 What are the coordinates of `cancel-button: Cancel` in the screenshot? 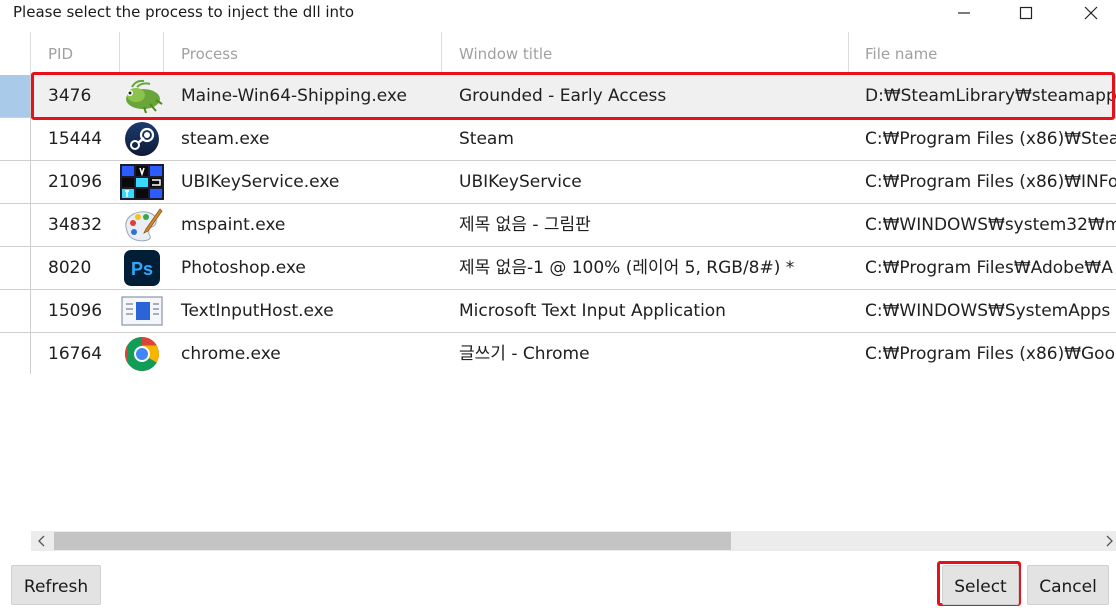 It's located at (1068, 585).